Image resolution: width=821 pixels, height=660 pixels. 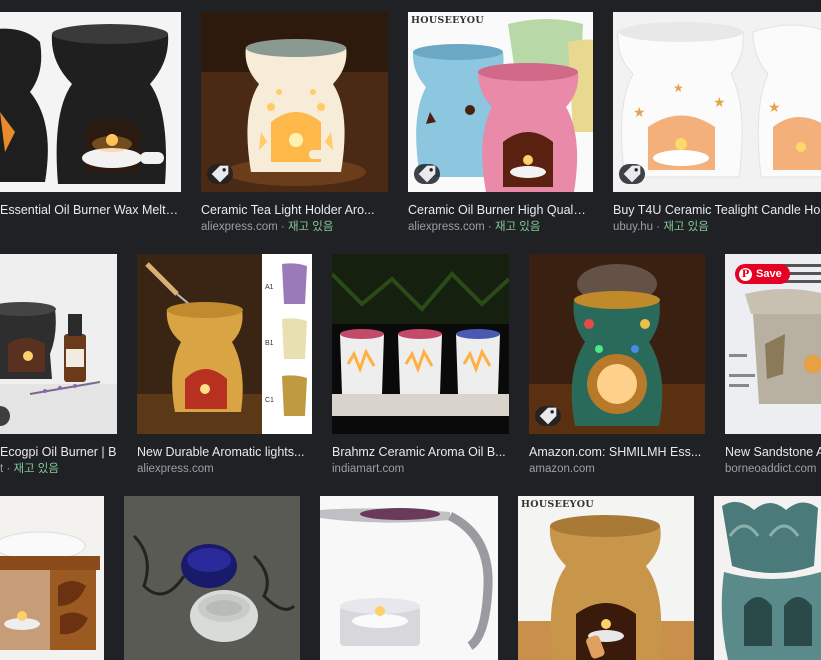 I want to click on pinterest-icon: P, so click(x=745, y=274).